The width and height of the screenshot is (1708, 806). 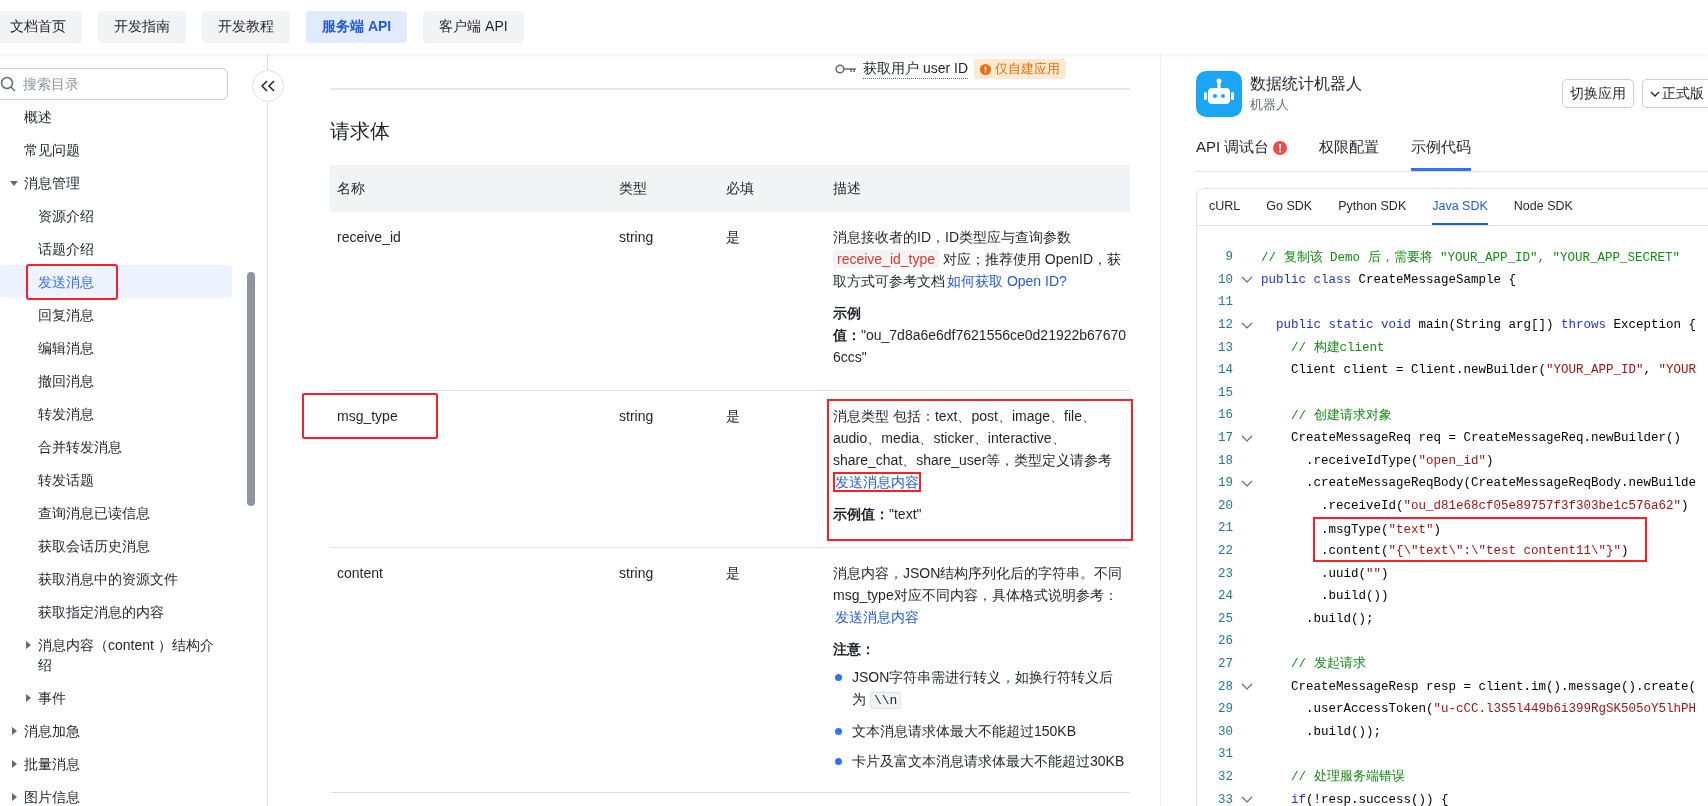 What do you see at coordinates (1225, 573) in the screenshot?
I see `line-number: 23` at bounding box center [1225, 573].